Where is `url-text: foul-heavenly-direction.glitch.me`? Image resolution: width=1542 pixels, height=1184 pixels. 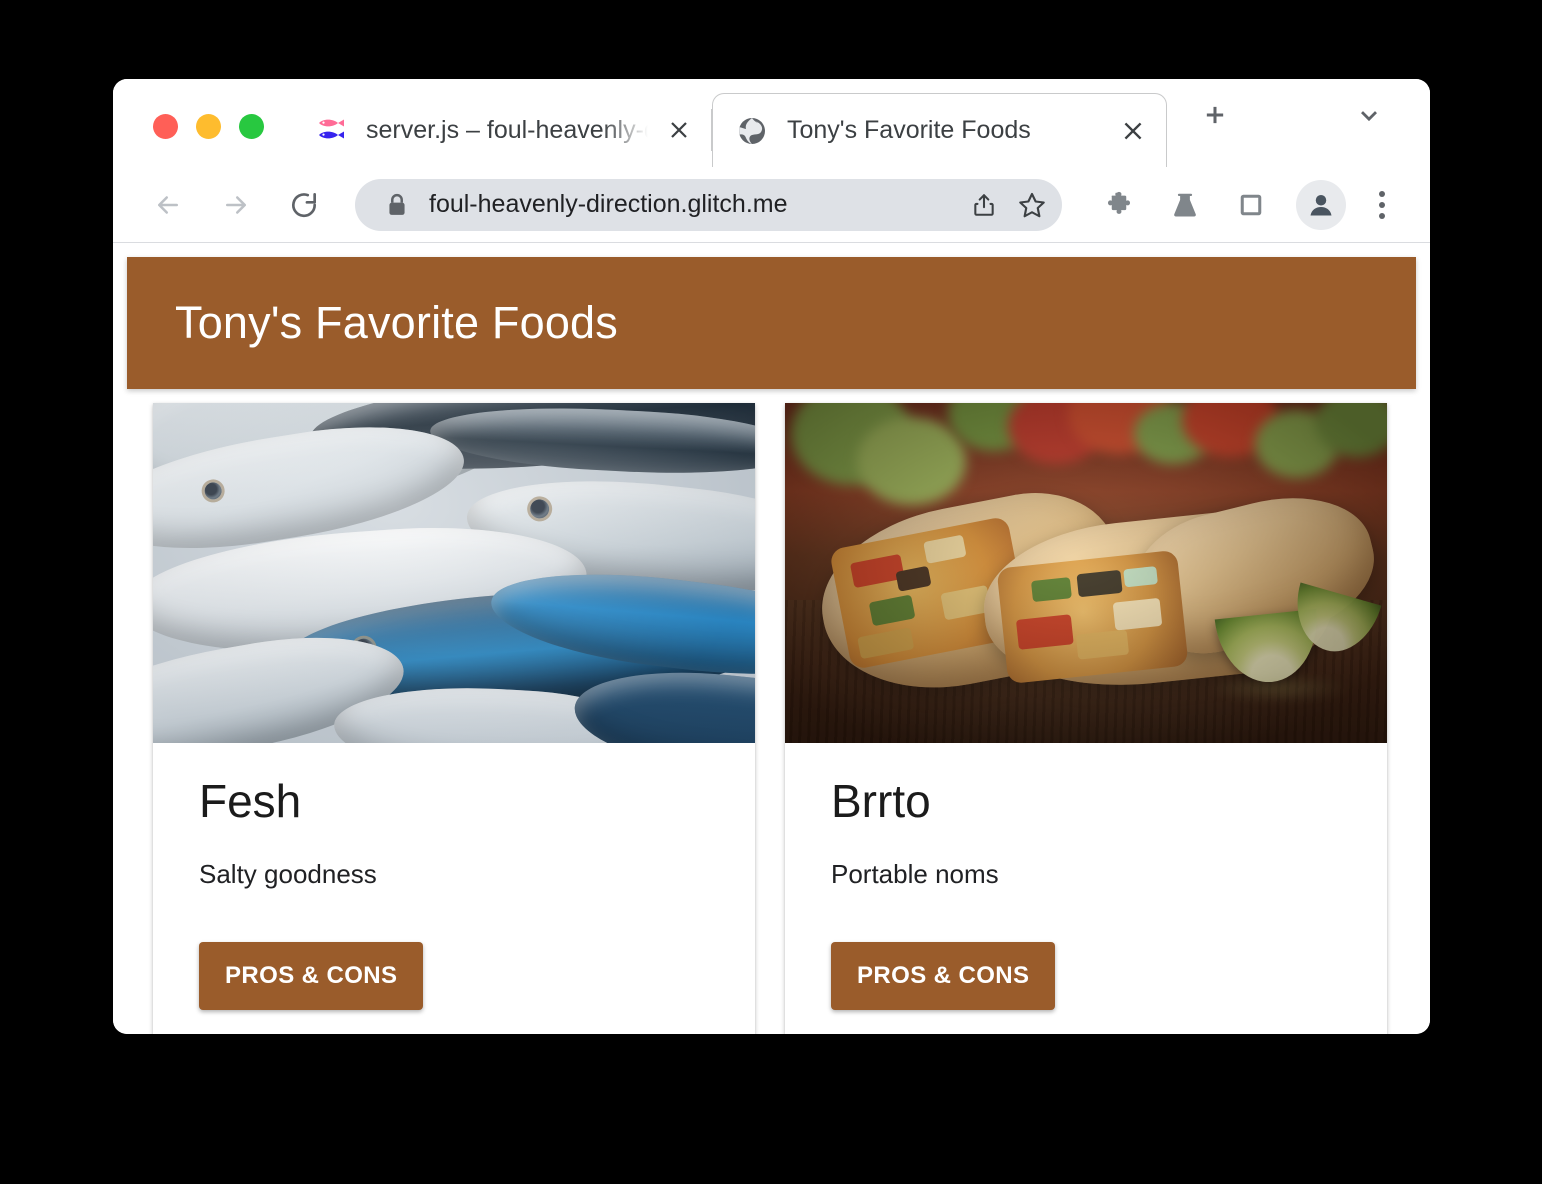
url-text: foul-heavenly-direction.glitch.me is located at coordinates (694, 204).